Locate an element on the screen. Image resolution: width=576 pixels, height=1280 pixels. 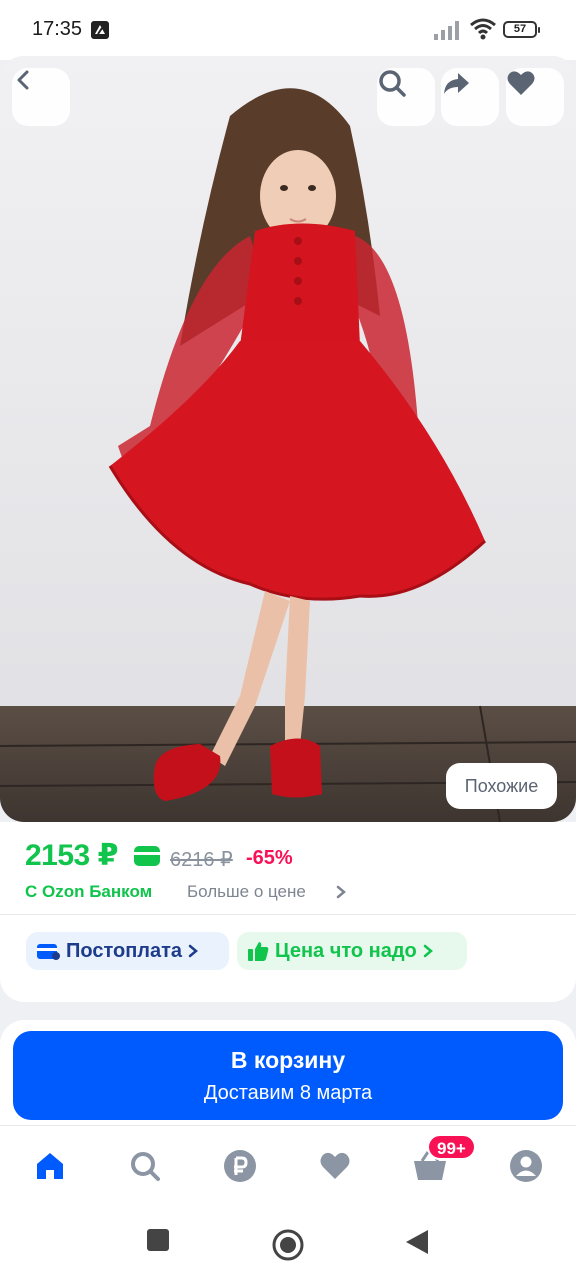
circle-icon is located at coordinates (288, 1245).